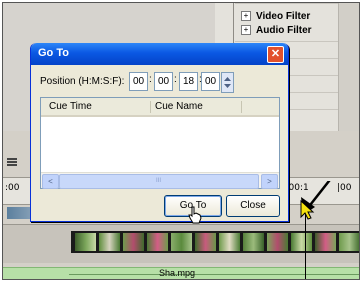 Image resolution: width=361 pixels, height=281 pixels. What do you see at coordinates (177, 273) in the screenshot?
I see `clip-name-label: Sha.mpg` at bounding box center [177, 273].